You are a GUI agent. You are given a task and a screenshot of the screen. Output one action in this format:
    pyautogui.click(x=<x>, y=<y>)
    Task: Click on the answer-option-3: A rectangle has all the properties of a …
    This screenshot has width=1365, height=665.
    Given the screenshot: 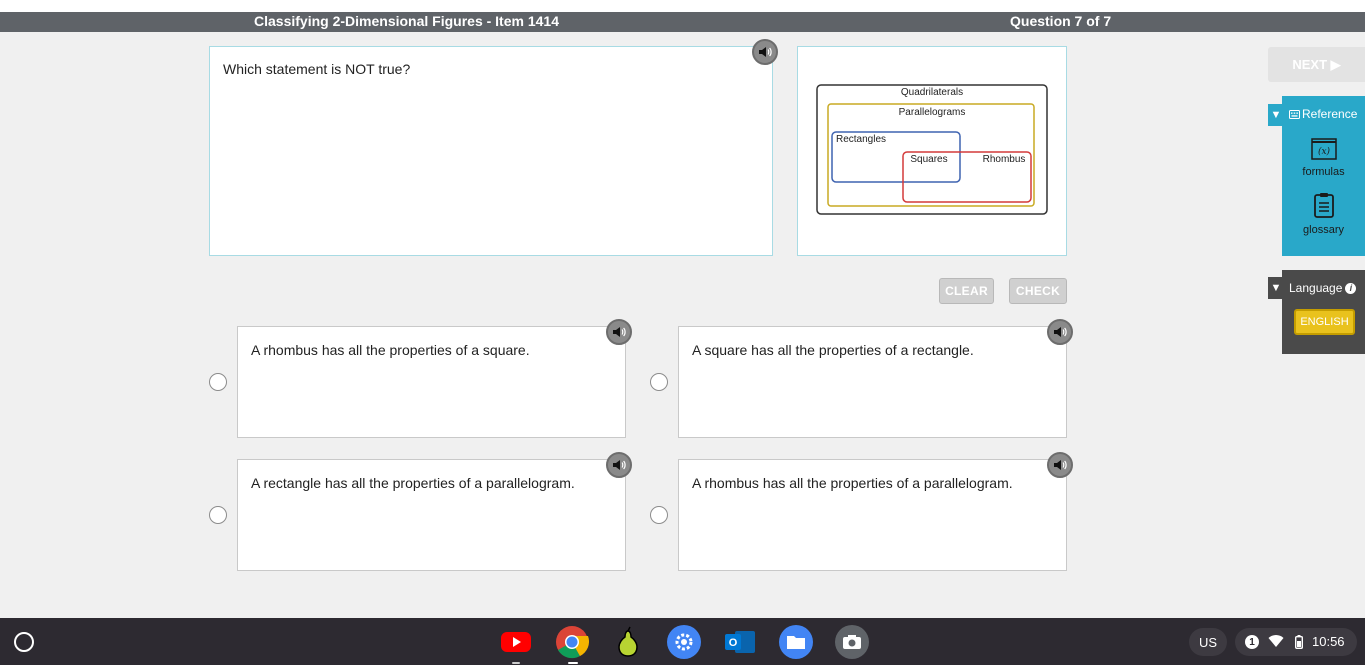 What is the action you would take?
    pyautogui.click(x=431, y=515)
    